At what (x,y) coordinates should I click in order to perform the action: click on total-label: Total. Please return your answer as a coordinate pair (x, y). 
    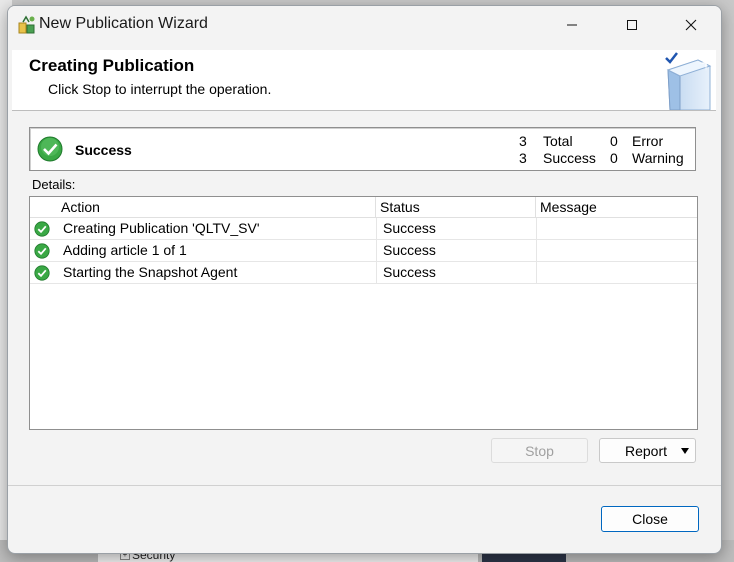
    Looking at the image, I should click on (558, 141).